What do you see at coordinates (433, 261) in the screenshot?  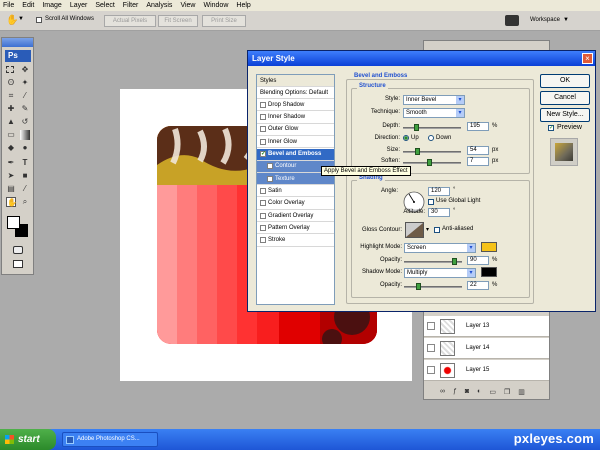 I see `highlight-opacity-slider` at bounding box center [433, 261].